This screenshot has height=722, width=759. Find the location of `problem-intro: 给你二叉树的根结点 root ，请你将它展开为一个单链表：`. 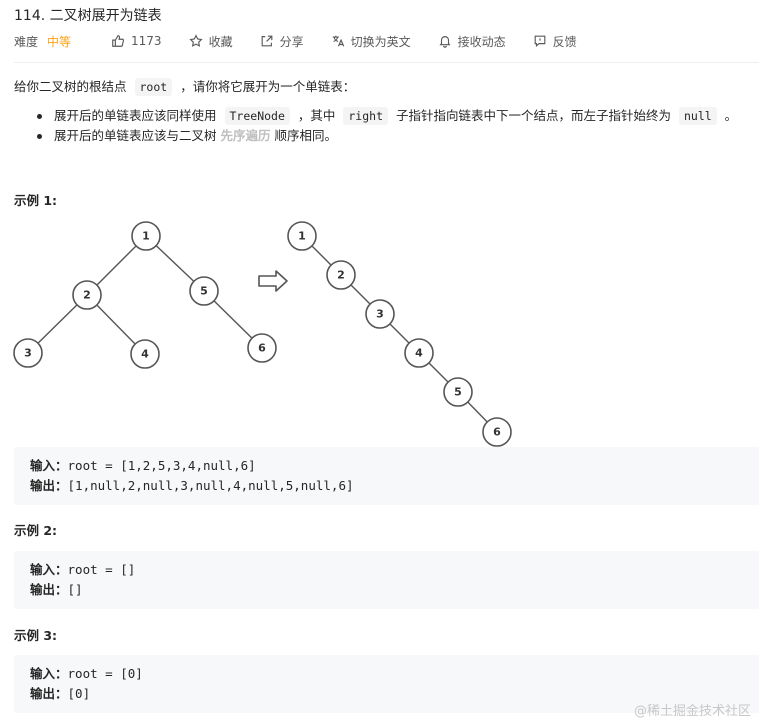

problem-intro: 给你二叉树的根结点 root ，请你将它展开为一个单链表： is located at coordinates (184, 87).